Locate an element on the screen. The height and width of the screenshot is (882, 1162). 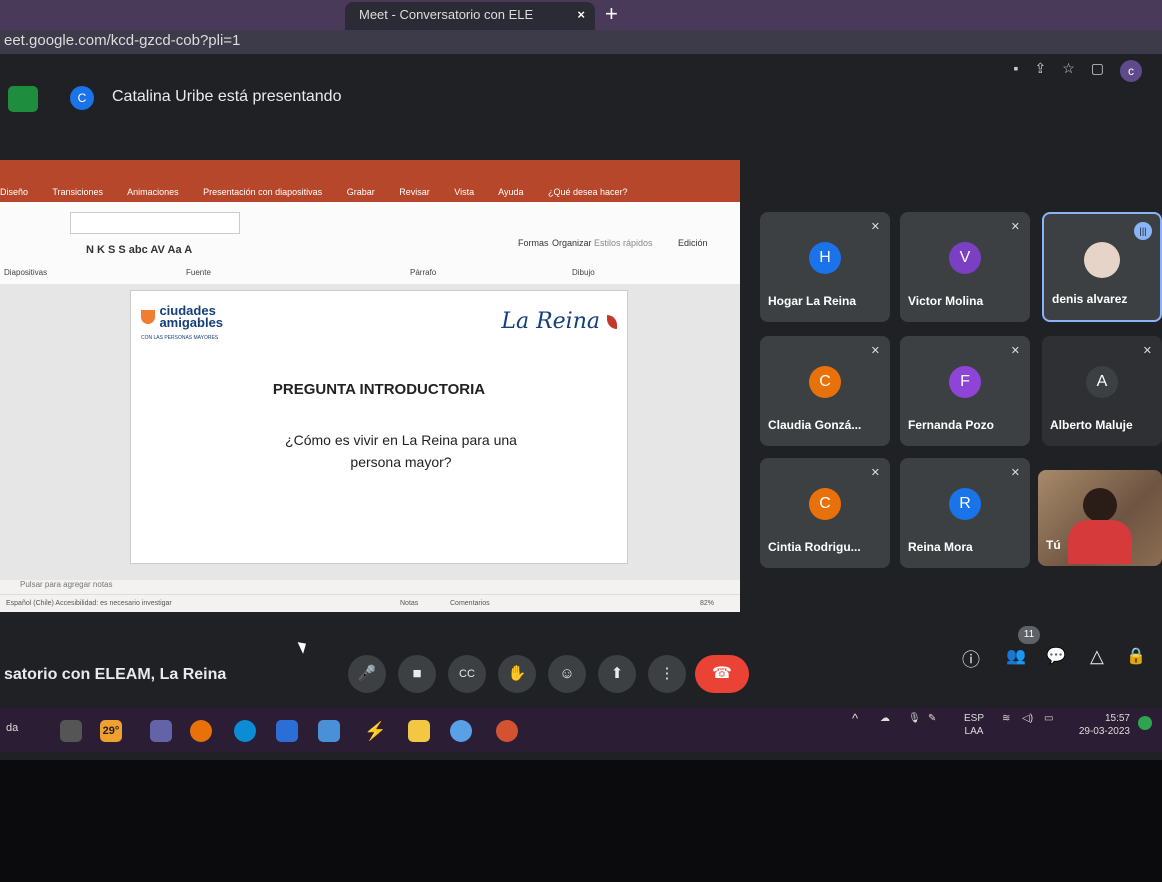
person-head is located at coordinates (1100, 505).